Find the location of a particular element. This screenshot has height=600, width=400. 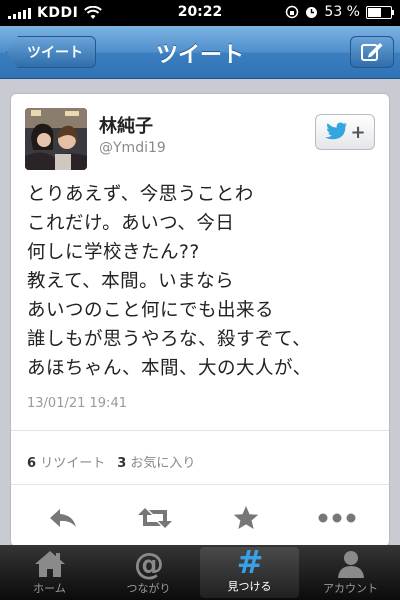

retweet-count: 6 is located at coordinates (32, 463).